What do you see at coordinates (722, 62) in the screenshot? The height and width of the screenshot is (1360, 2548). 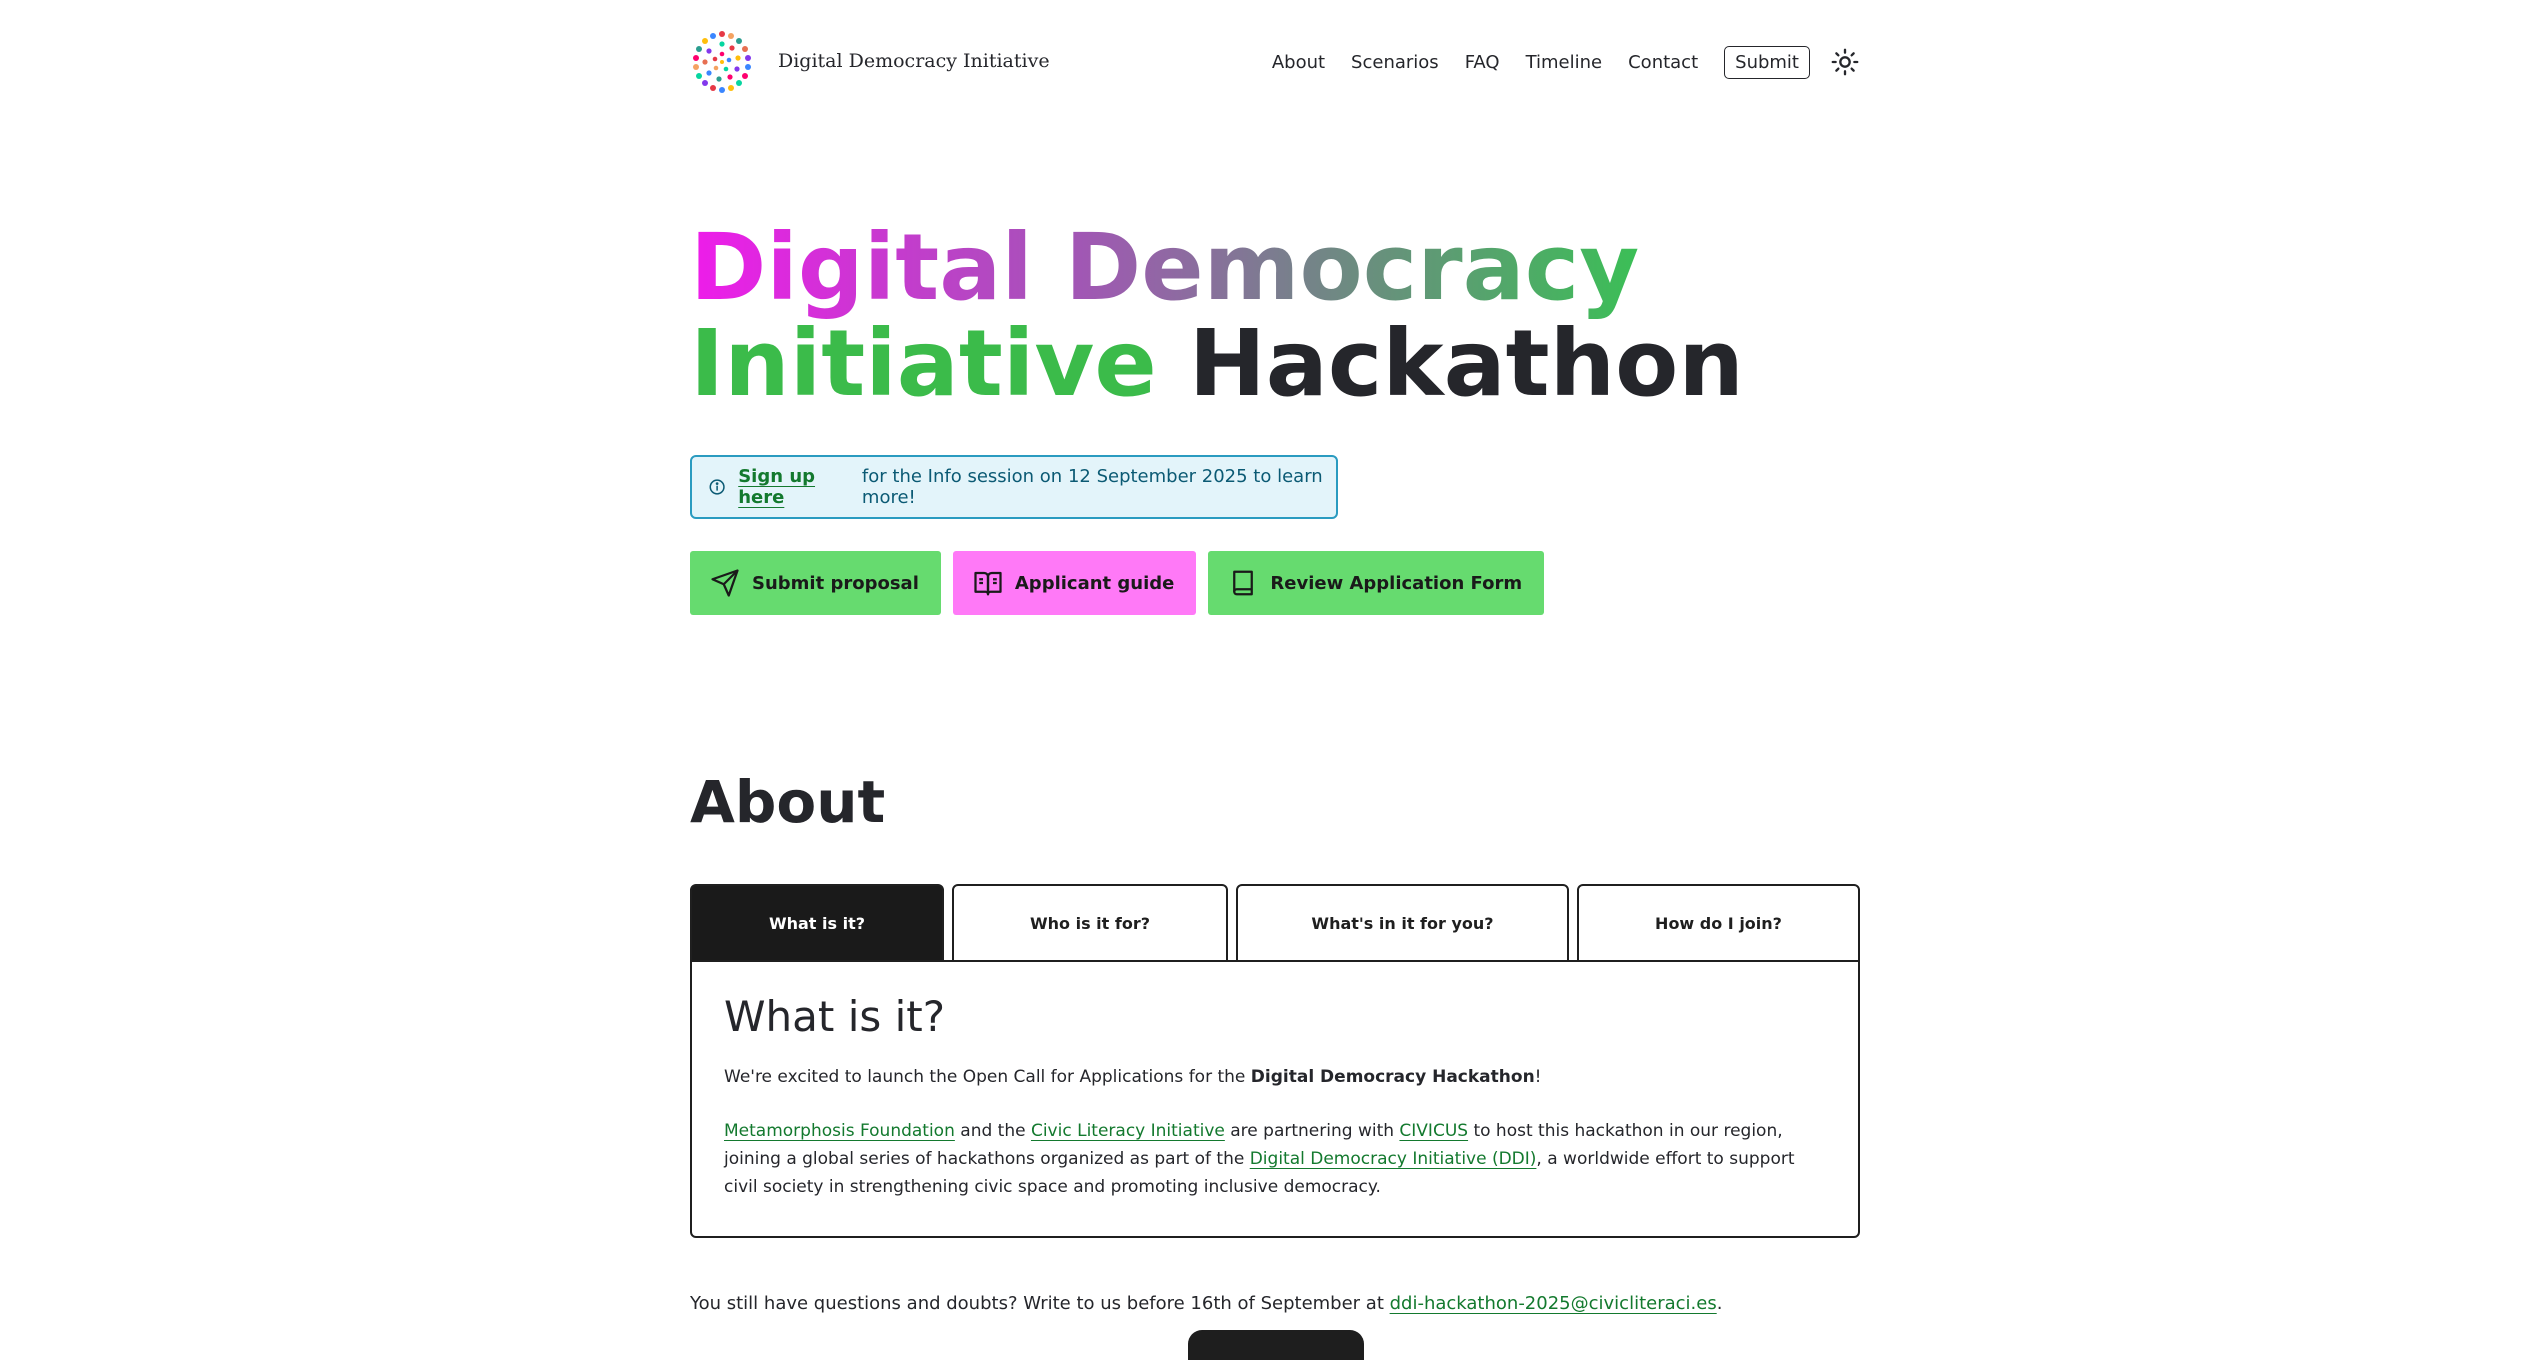 I see `logo-icon` at bounding box center [722, 62].